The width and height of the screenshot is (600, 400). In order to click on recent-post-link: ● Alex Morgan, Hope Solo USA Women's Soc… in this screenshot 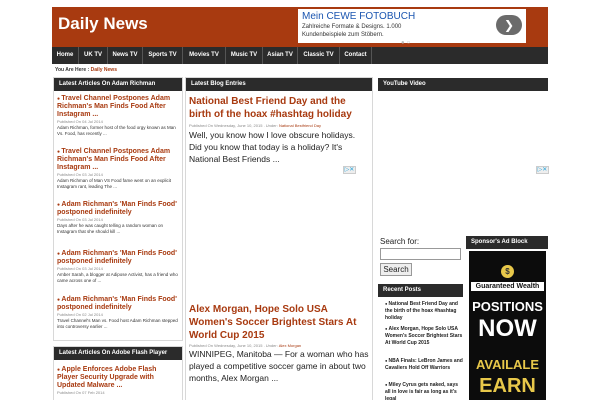, I will do `click(424, 336)`.